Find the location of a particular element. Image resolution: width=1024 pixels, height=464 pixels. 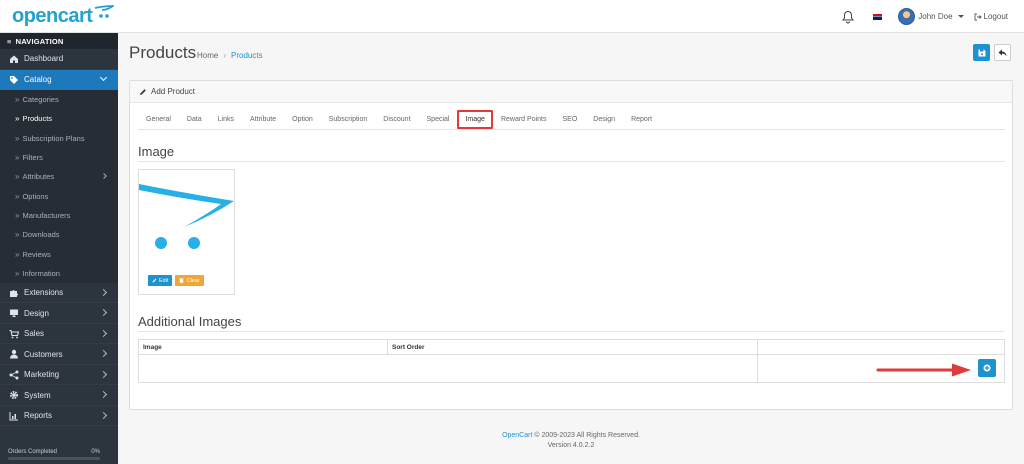

sidebar-item-label: Sales is located at coordinates (34, 334).